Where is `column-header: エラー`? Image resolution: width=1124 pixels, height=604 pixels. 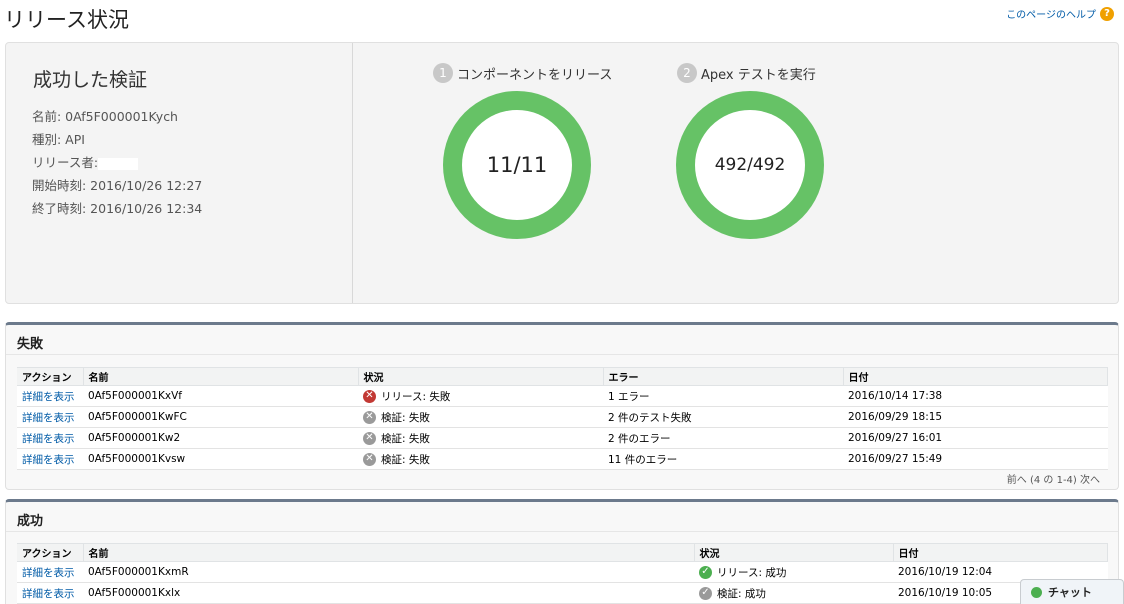 column-header: エラー is located at coordinates (723, 376).